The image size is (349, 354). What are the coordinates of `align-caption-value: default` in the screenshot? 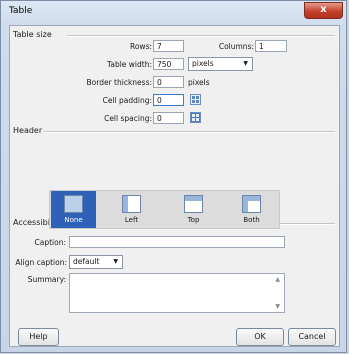 It's located at (86, 261).